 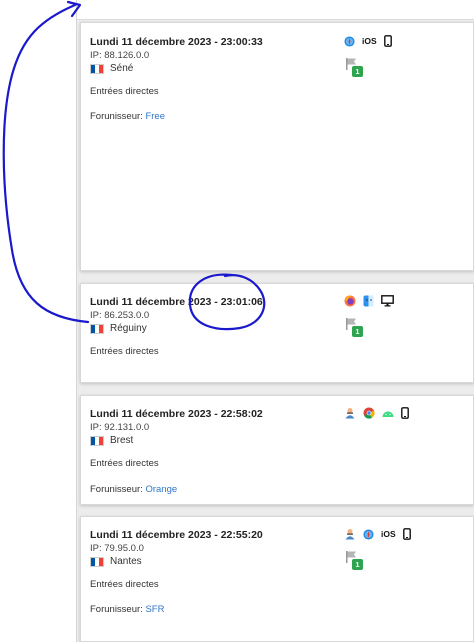 I want to click on provider-line: Forunisseur: Free, so click(x=127, y=116).